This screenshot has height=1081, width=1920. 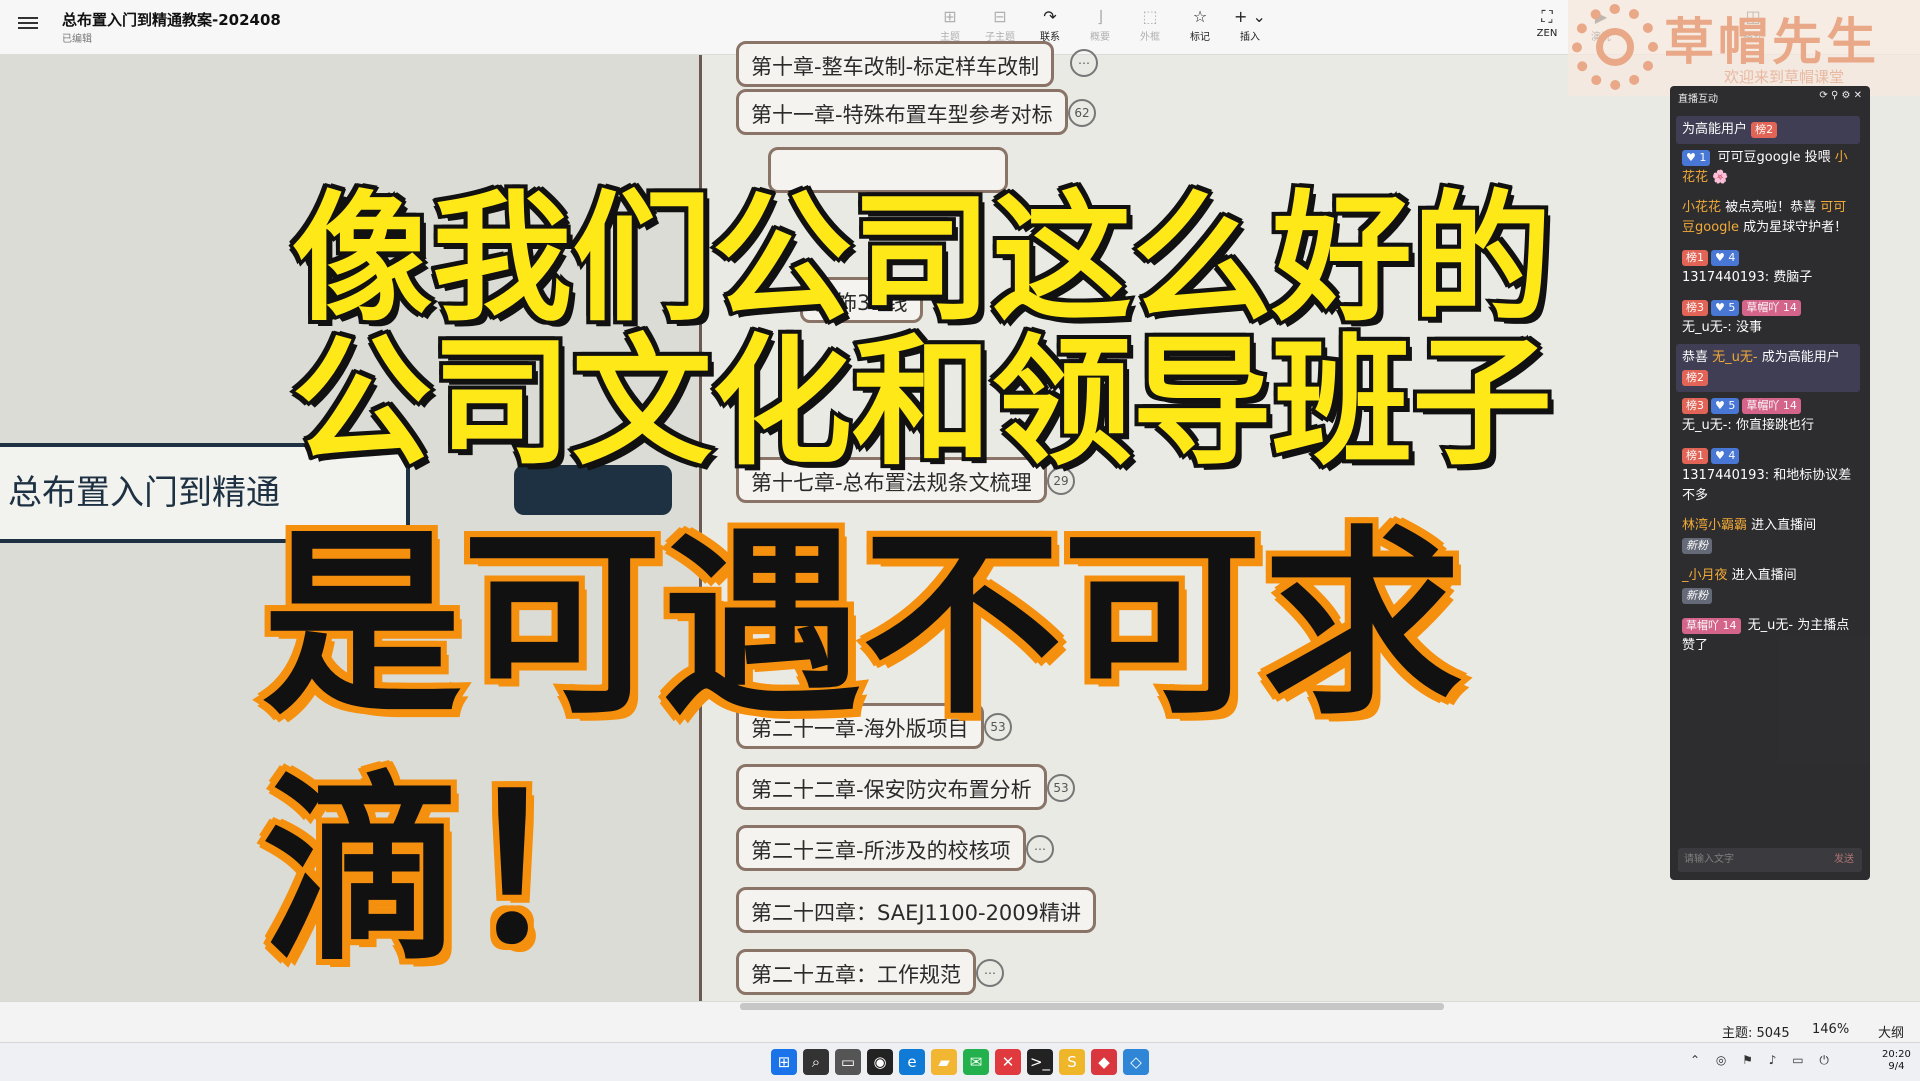 I want to click on document-title: 总布置入门到精通教案-202408, so click(x=171, y=19).